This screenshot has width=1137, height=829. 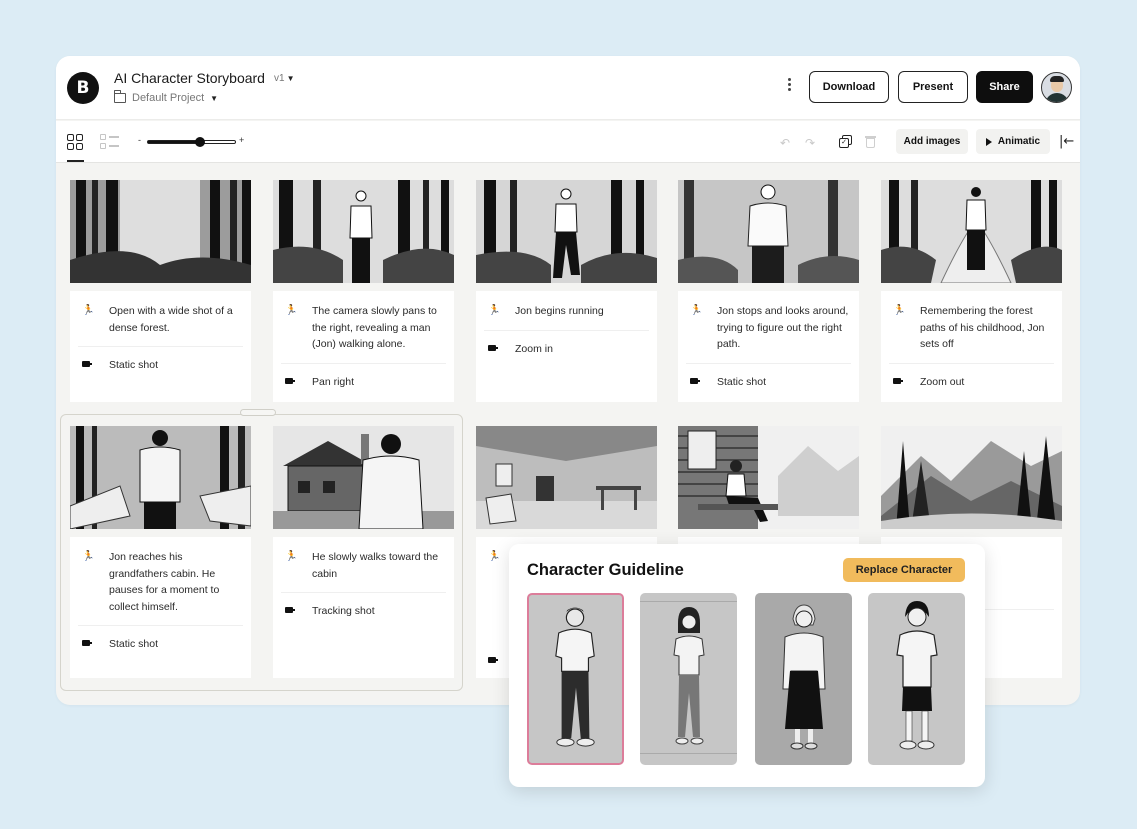 I want to click on page-title: AI Character Storyboard, so click(x=189, y=78).